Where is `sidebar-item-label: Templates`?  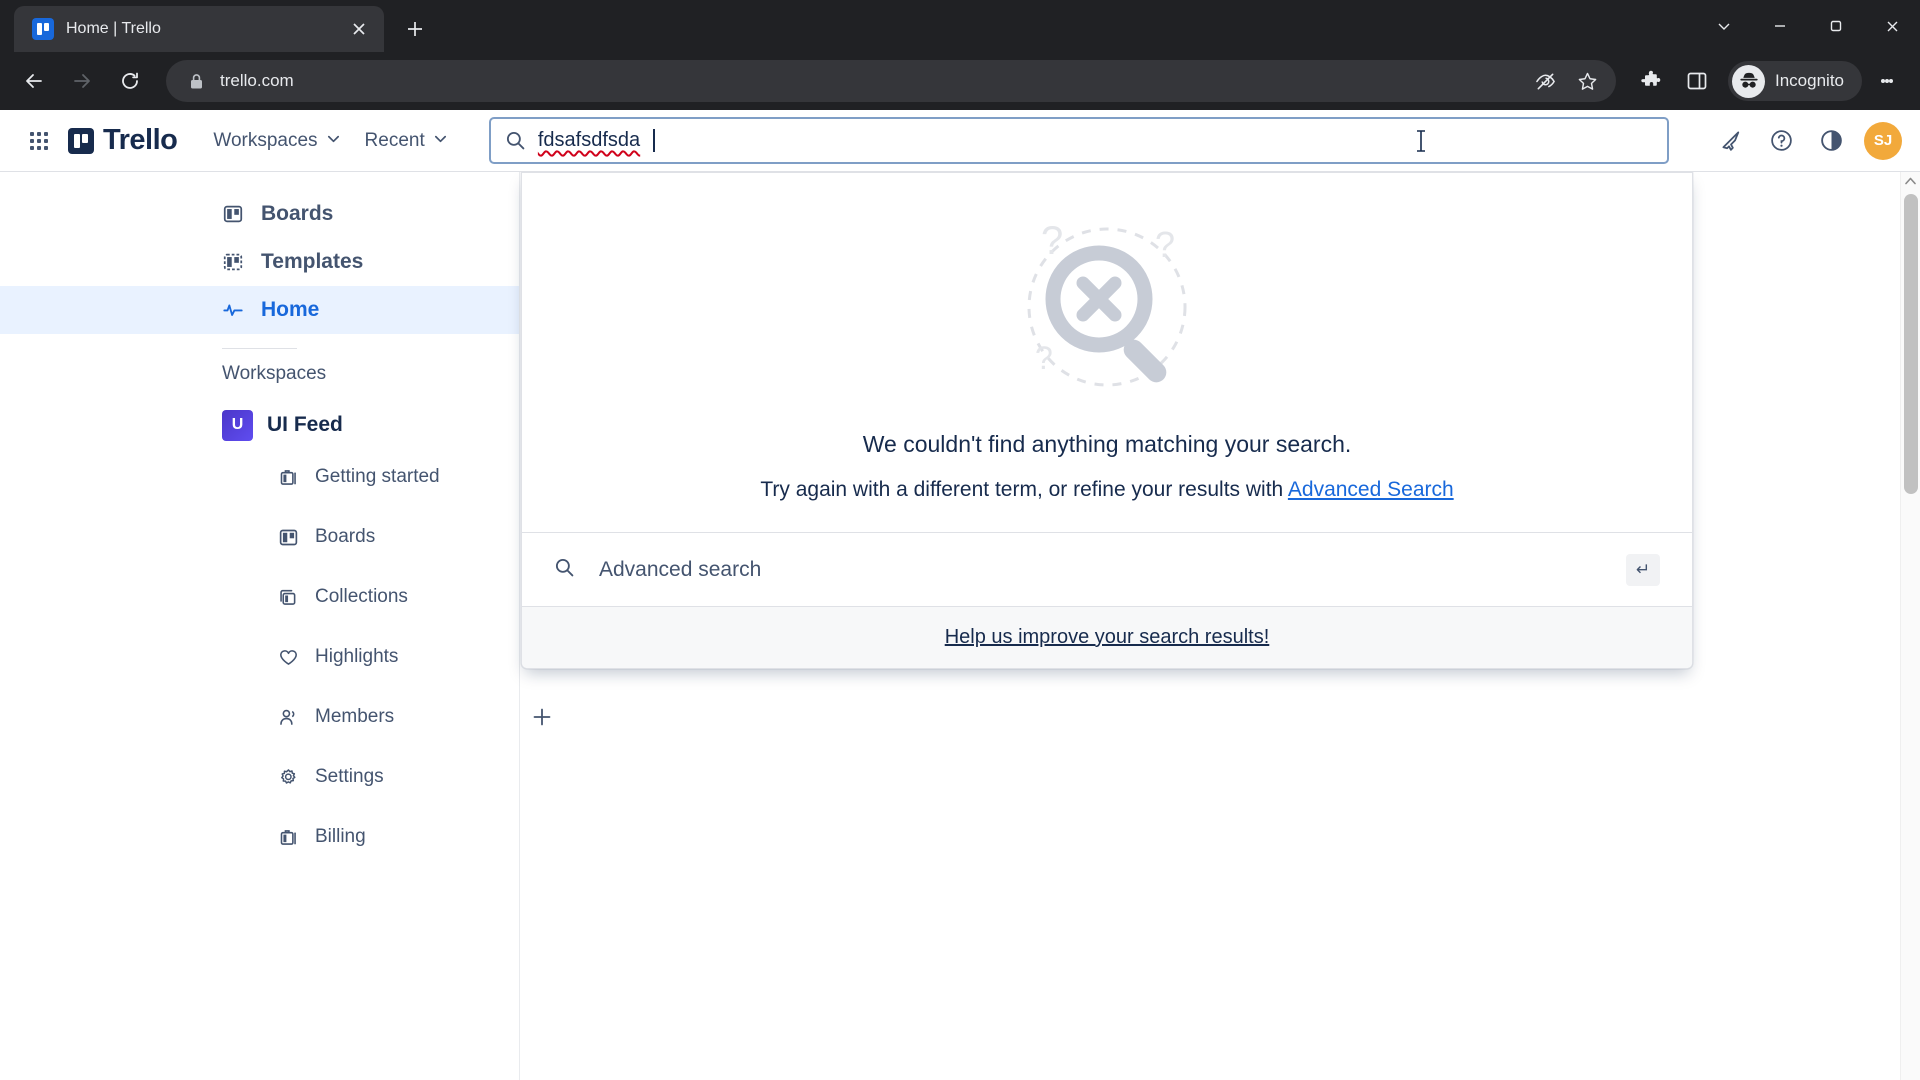
sidebar-item-label: Templates is located at coordinates (312, 261).